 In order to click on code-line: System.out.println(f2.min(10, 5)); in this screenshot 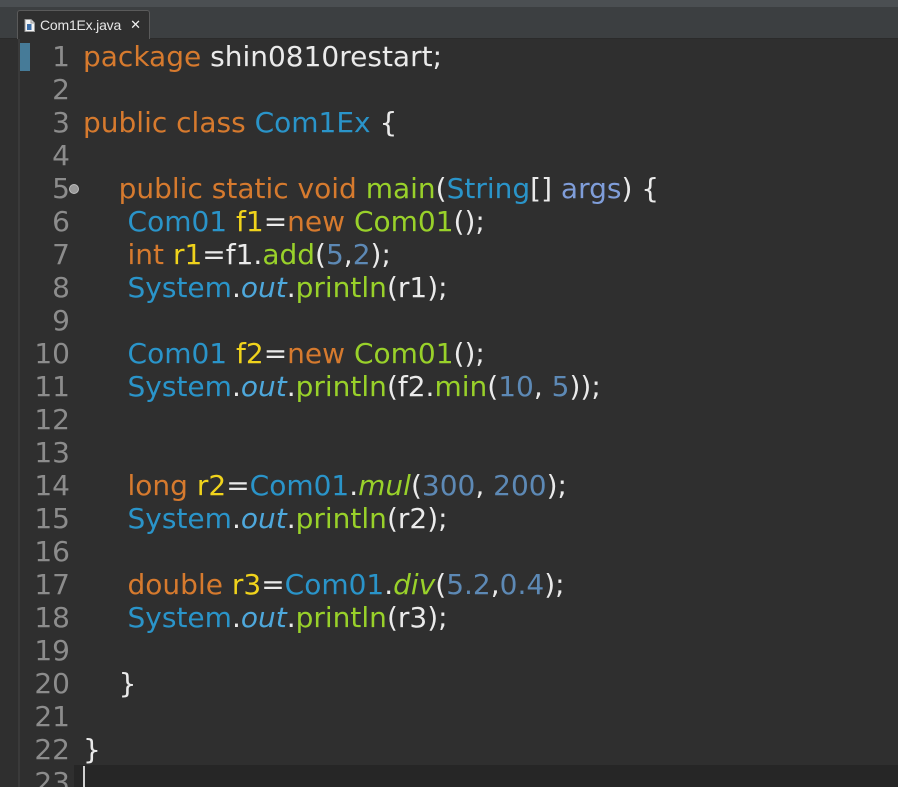, I will do `click(342, 386)`.